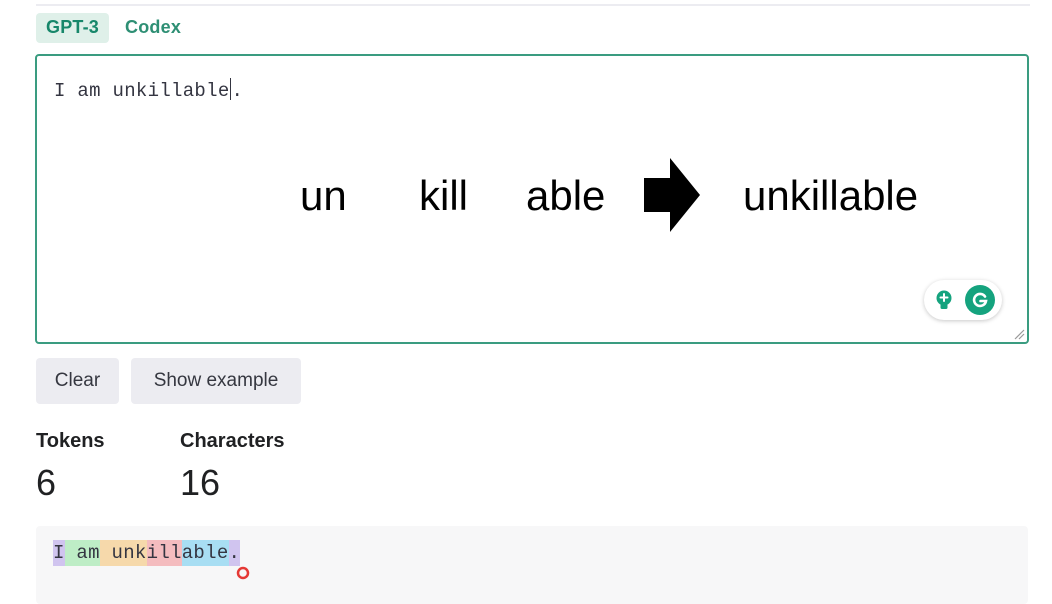 Image resolution: width=1052 pixels, height=604 pixels. I want to click on input-text-before-caret: I am unkillable, so click(142, 91).